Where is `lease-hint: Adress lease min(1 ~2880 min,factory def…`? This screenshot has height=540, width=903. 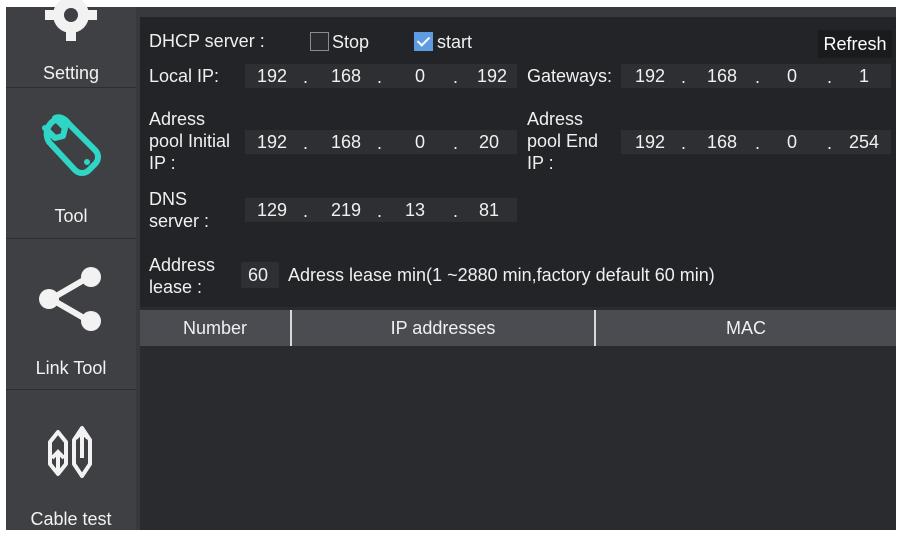
lease-hint: Adress lease min(1 ~2880 min,factory def… is located at coordinates (501, 275).